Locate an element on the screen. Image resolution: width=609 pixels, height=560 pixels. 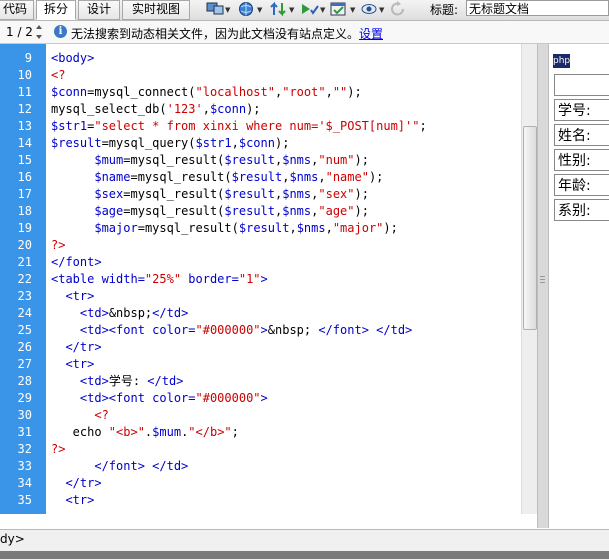
code-line: 28 <td>学号: </td> is located at coordinates (260, 381).